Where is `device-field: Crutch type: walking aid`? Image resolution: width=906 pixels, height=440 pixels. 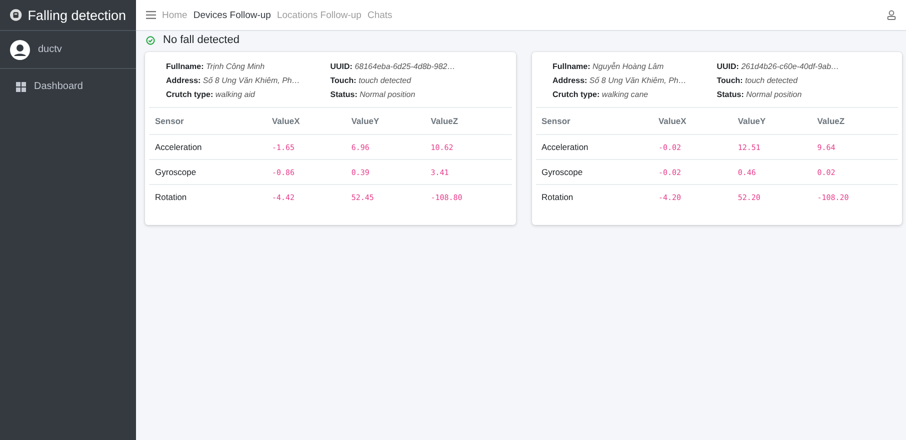 device-field: Crutch type: walking aid is located at coordinates (248, 94).